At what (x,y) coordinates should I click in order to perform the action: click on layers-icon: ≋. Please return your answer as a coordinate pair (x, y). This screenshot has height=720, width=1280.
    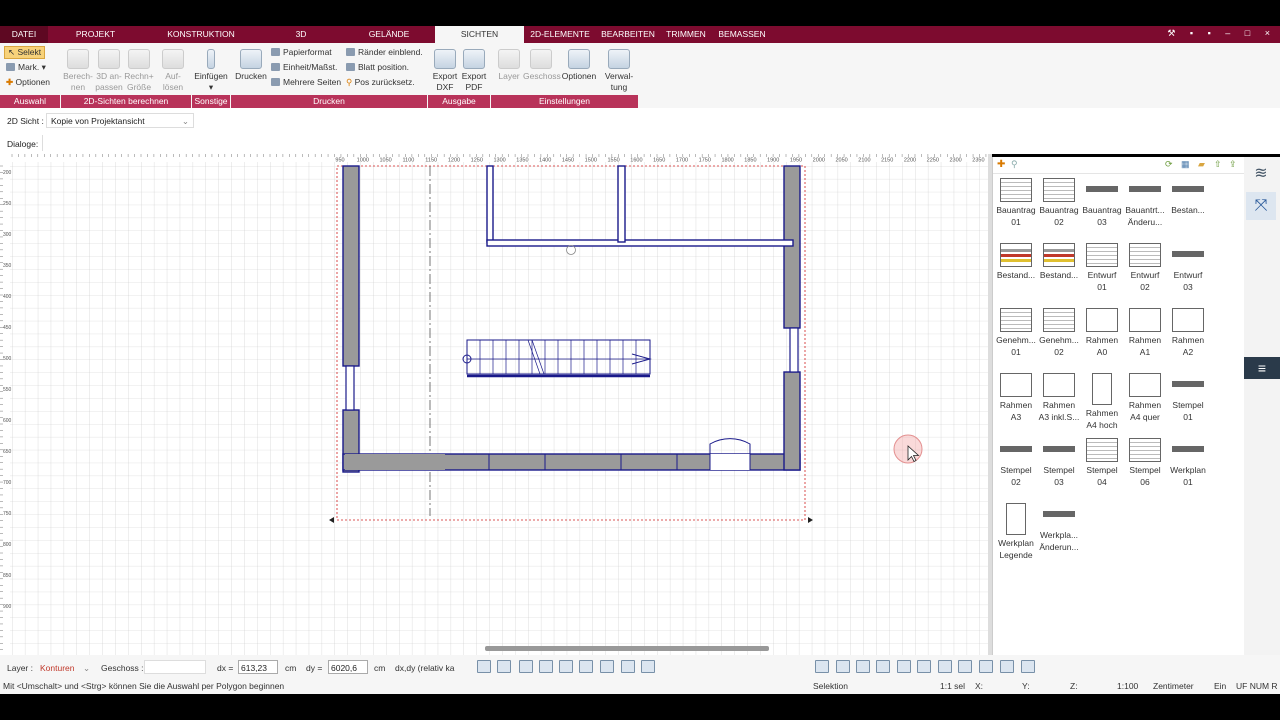
    Looking at the image, I should click on (1261, 173).